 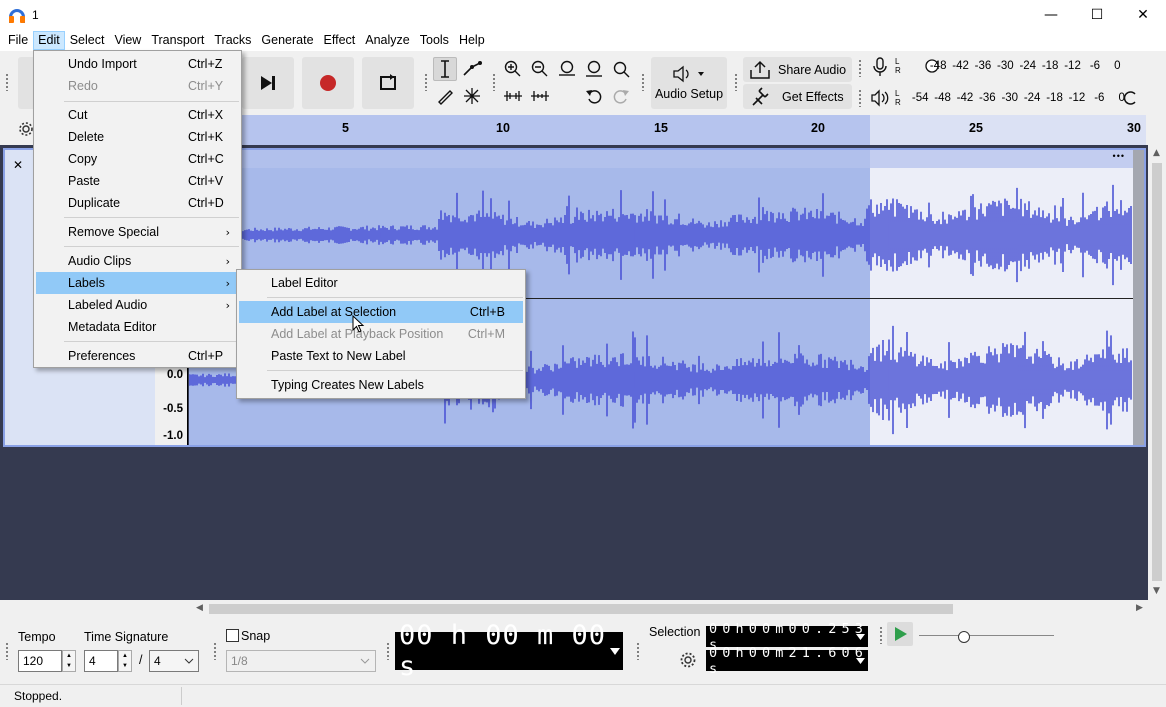 What do you see at coordinates (328, 83) in the screenshot?
I see `record-button` at bounding box center [328, 83].